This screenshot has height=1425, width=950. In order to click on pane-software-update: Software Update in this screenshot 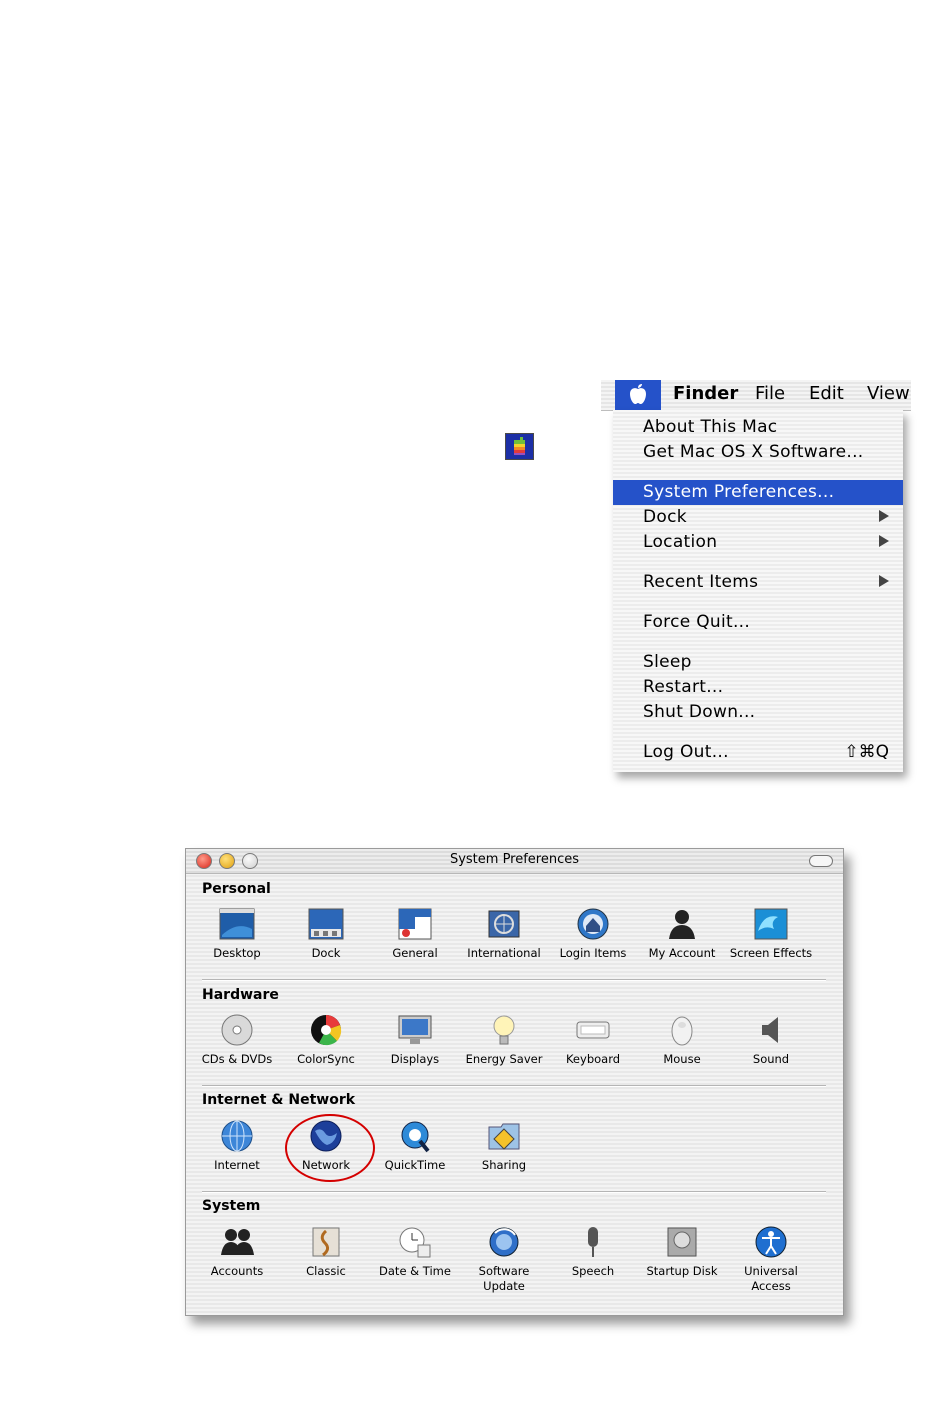, I will do `click(504, 1259)`.